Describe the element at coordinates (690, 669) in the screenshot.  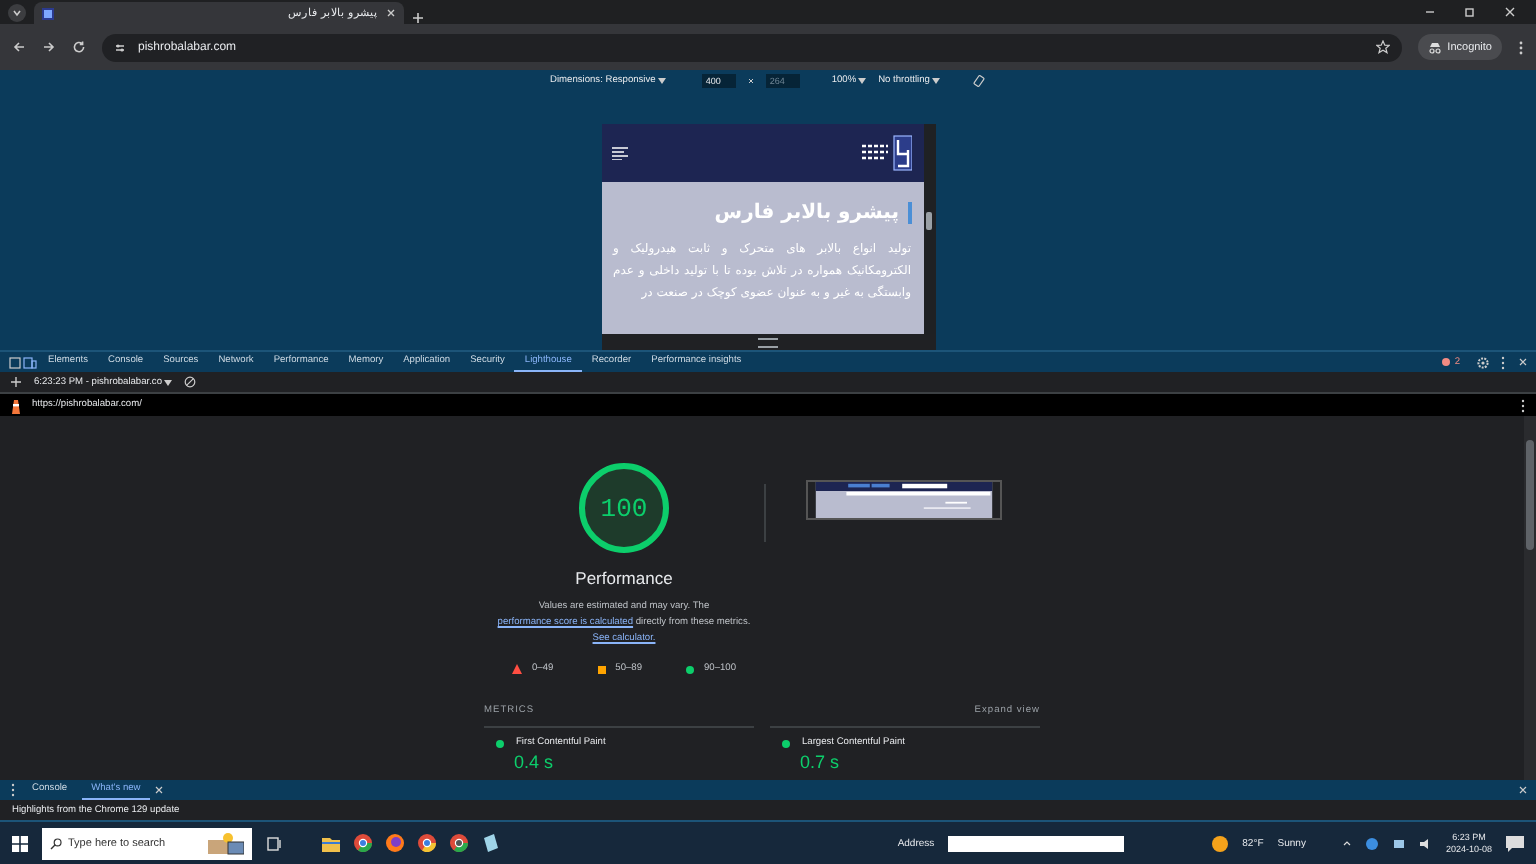
I see `circle-icon` at that location.